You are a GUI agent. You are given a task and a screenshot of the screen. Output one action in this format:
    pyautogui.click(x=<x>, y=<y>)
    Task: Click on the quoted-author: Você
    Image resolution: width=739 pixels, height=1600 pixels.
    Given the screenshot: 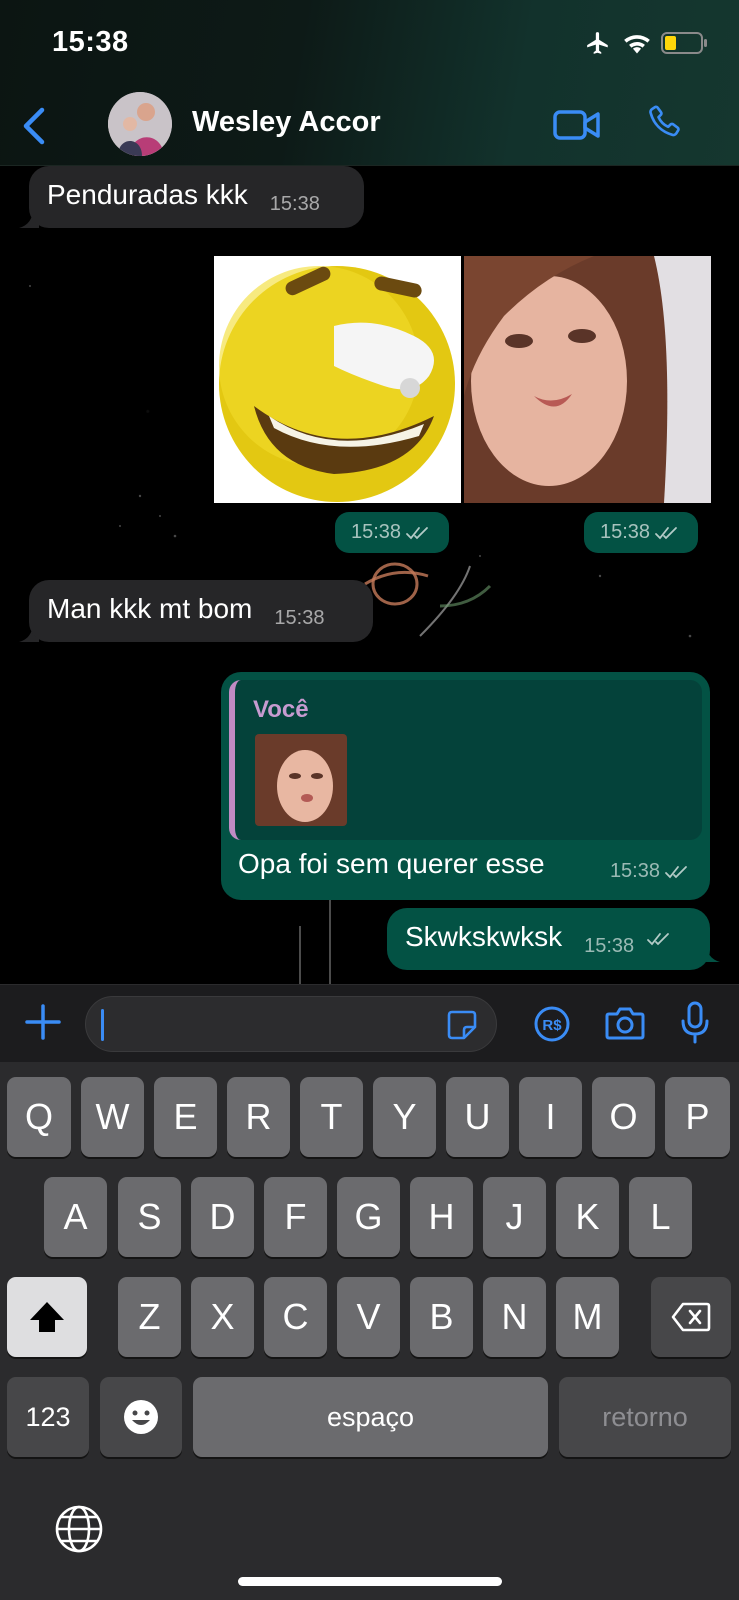 What is the action you would take?
    pyautogui.click(x=281, y=709)
    